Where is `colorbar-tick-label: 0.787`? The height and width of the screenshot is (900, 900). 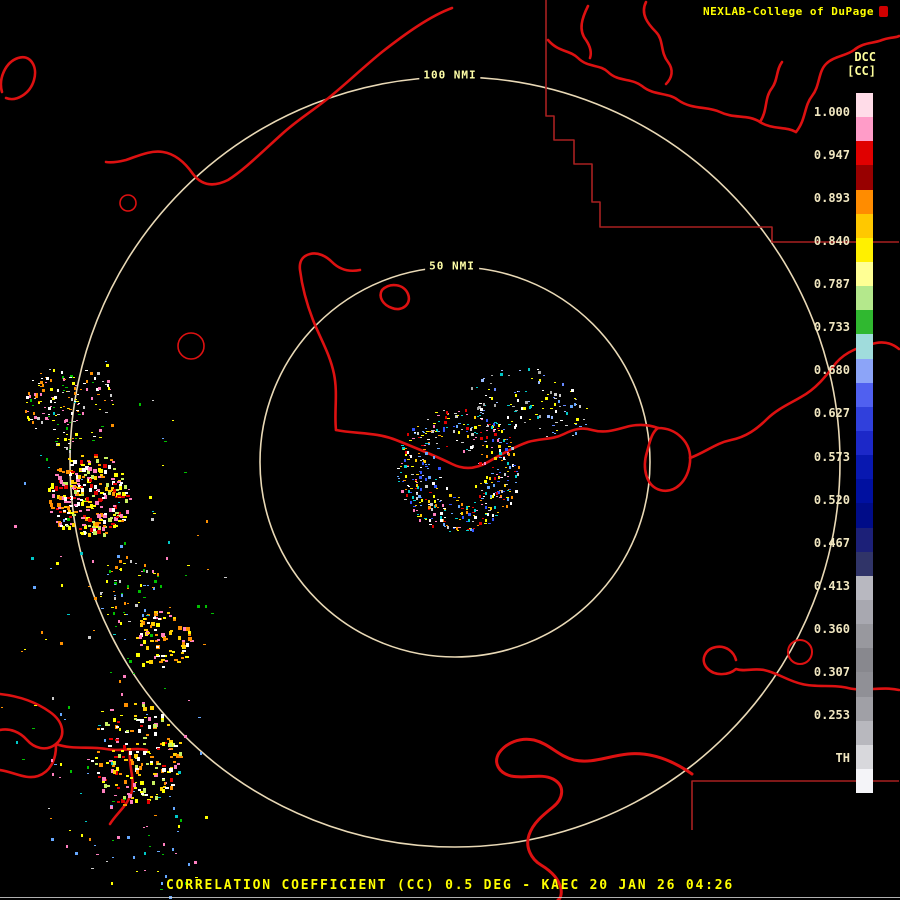
colorbar-tick-label: 0.787 is located at coordinates (831, 284).